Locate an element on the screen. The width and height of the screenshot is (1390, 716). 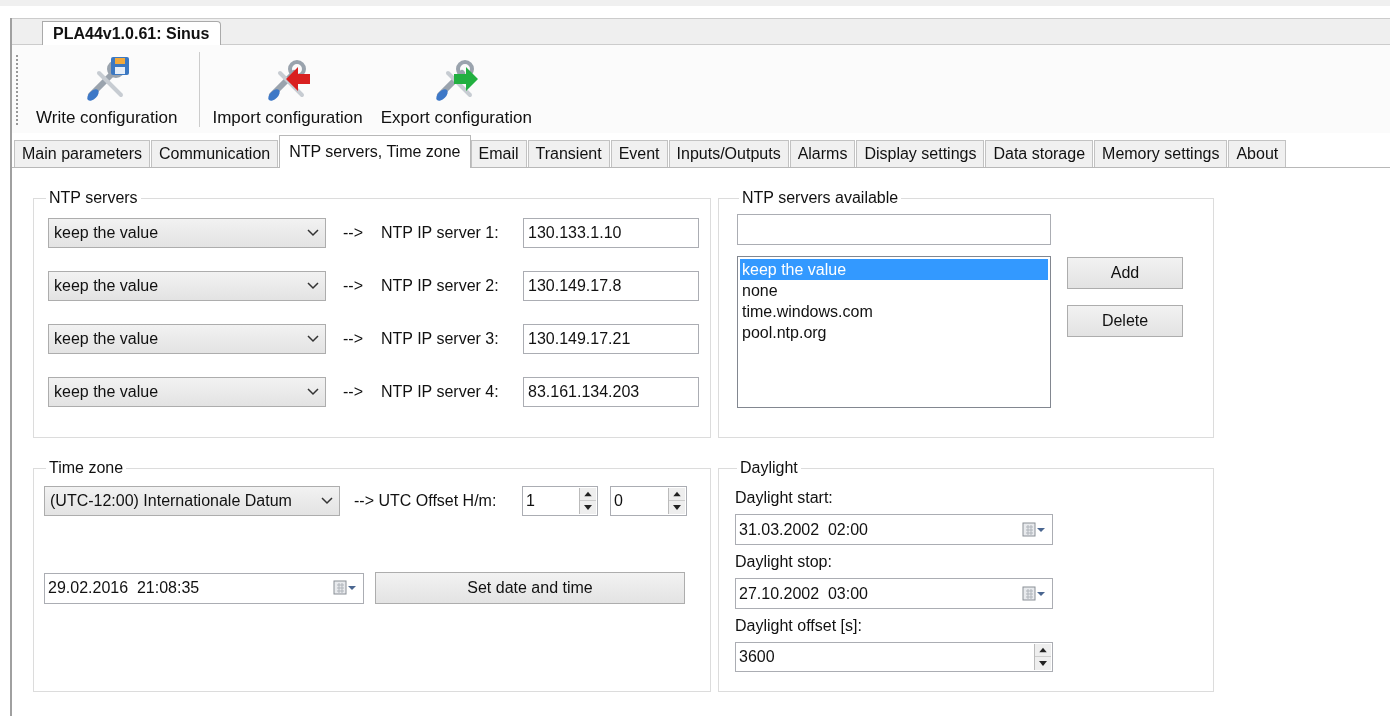
list-button: Add is located at coordinates (1125, 273).